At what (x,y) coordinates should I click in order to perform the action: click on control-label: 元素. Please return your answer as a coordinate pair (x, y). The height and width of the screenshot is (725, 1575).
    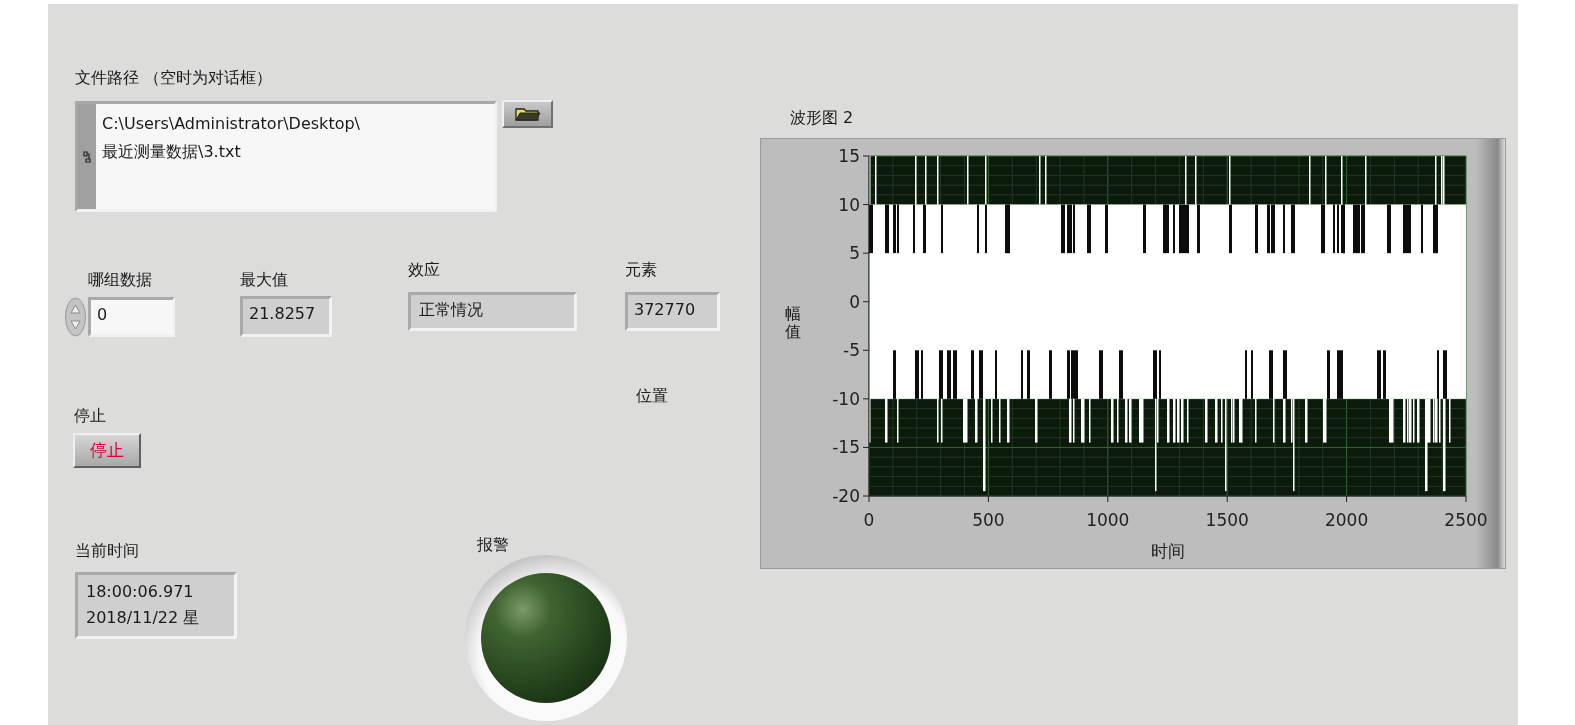
    Looking at the image, I should click on (641, 270).